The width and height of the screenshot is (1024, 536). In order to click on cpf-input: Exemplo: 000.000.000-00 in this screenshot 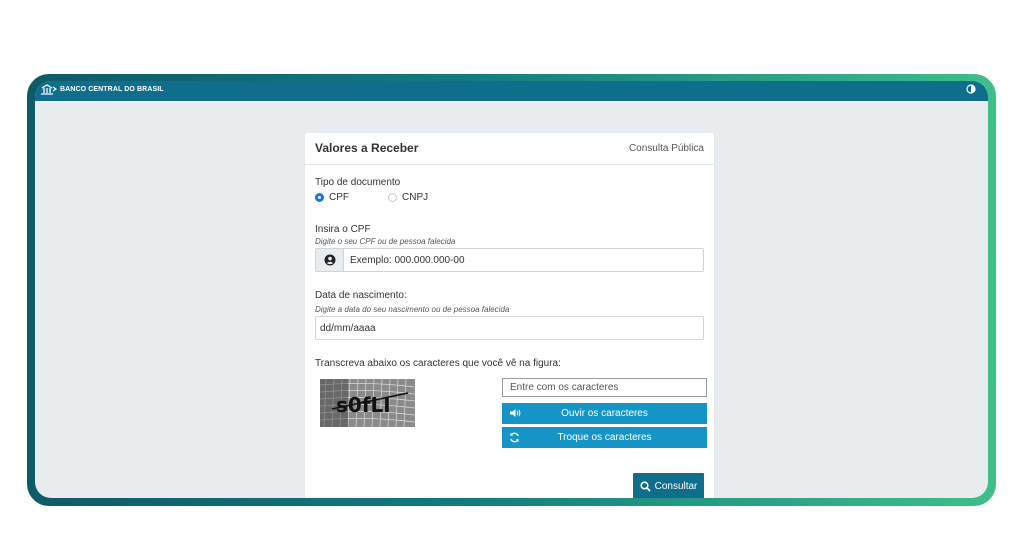, I will do `click(509, 260)`.